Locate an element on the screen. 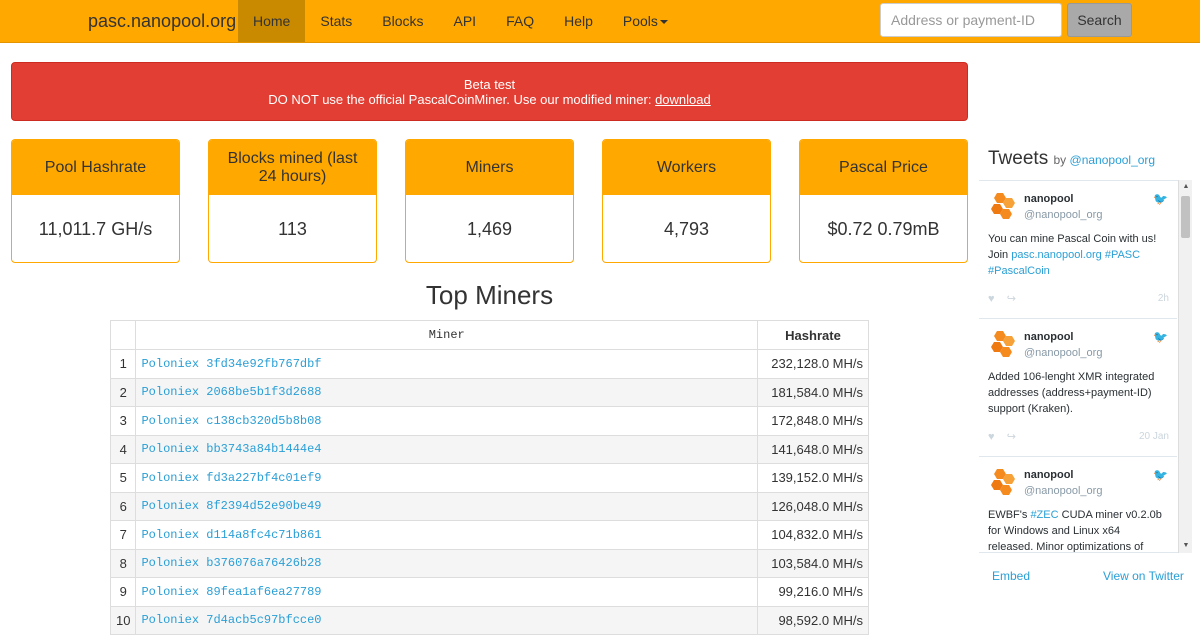 The image size is (1200, 637). stat-value: 1,469 is located at coordinates (489, 228).